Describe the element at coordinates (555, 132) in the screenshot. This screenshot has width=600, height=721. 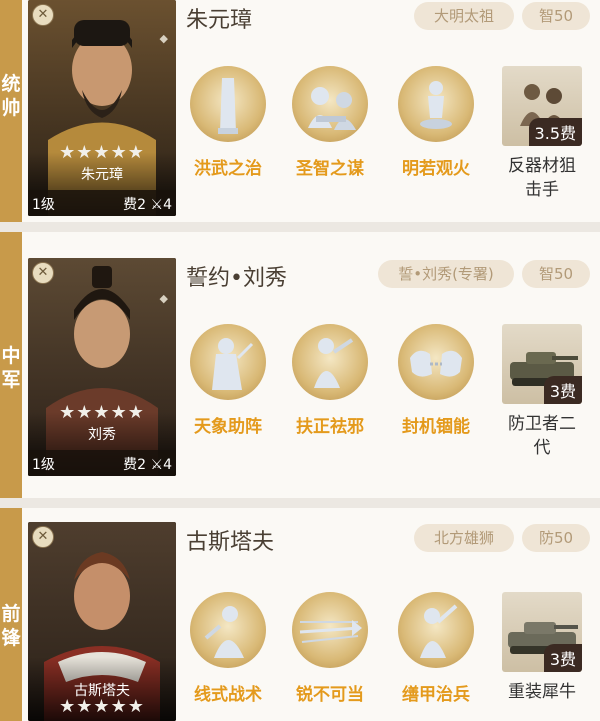
I see `unit-cost: 3.5费` at that location.